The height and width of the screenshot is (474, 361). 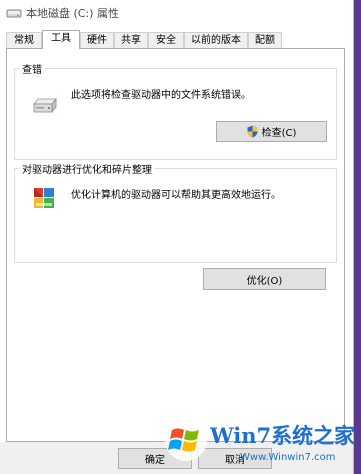 I want to click on defrag-icon, so click(x=44, y=198).